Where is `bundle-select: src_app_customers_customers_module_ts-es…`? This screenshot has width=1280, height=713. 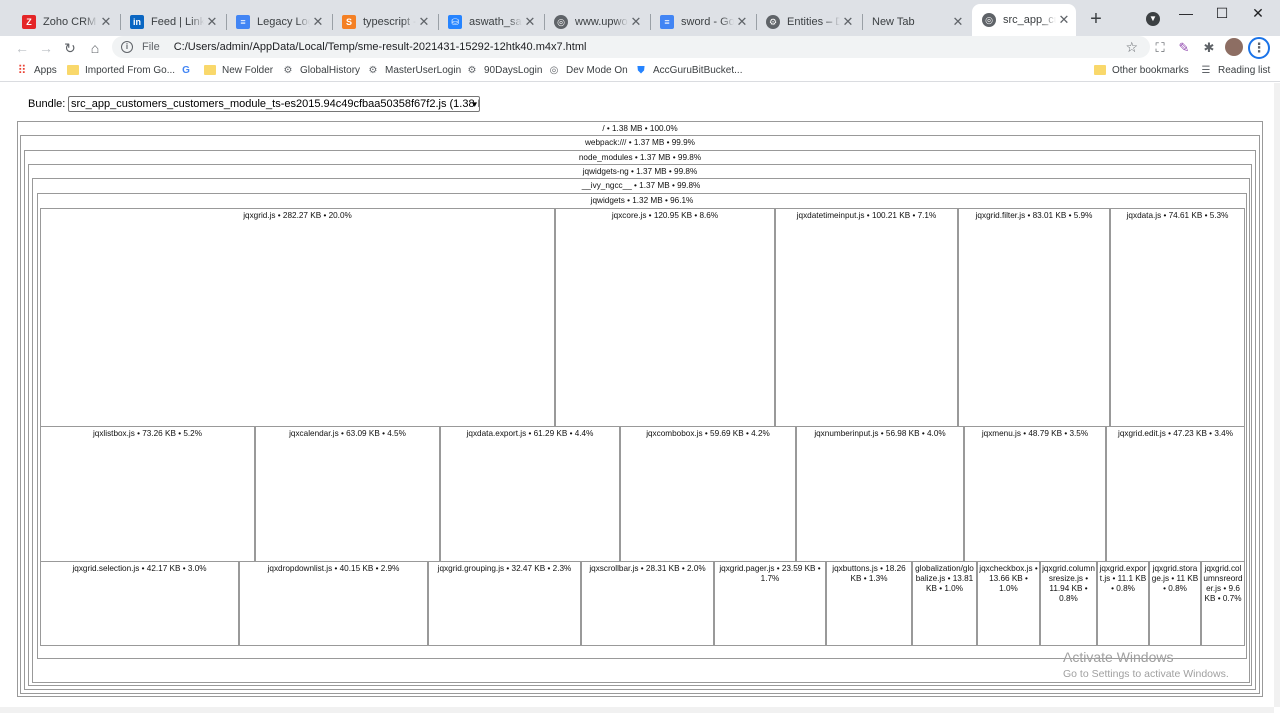 bundle-select: src_app_customers_customers_module_ts-es… is located at coordinates (274, 104).